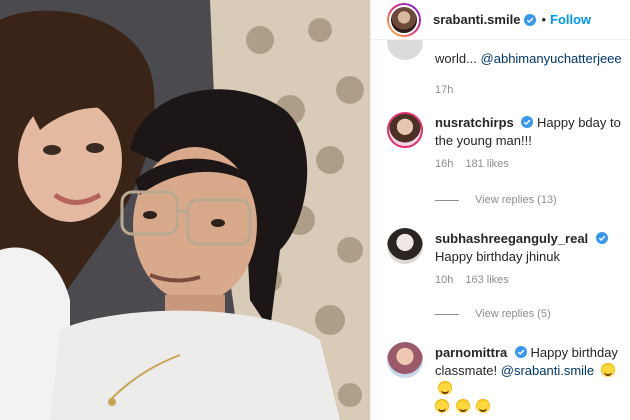  Describe the element at coordinates (529, 280) in the screenshot. I see `comment-meta: 10h 163 likes` at that location.